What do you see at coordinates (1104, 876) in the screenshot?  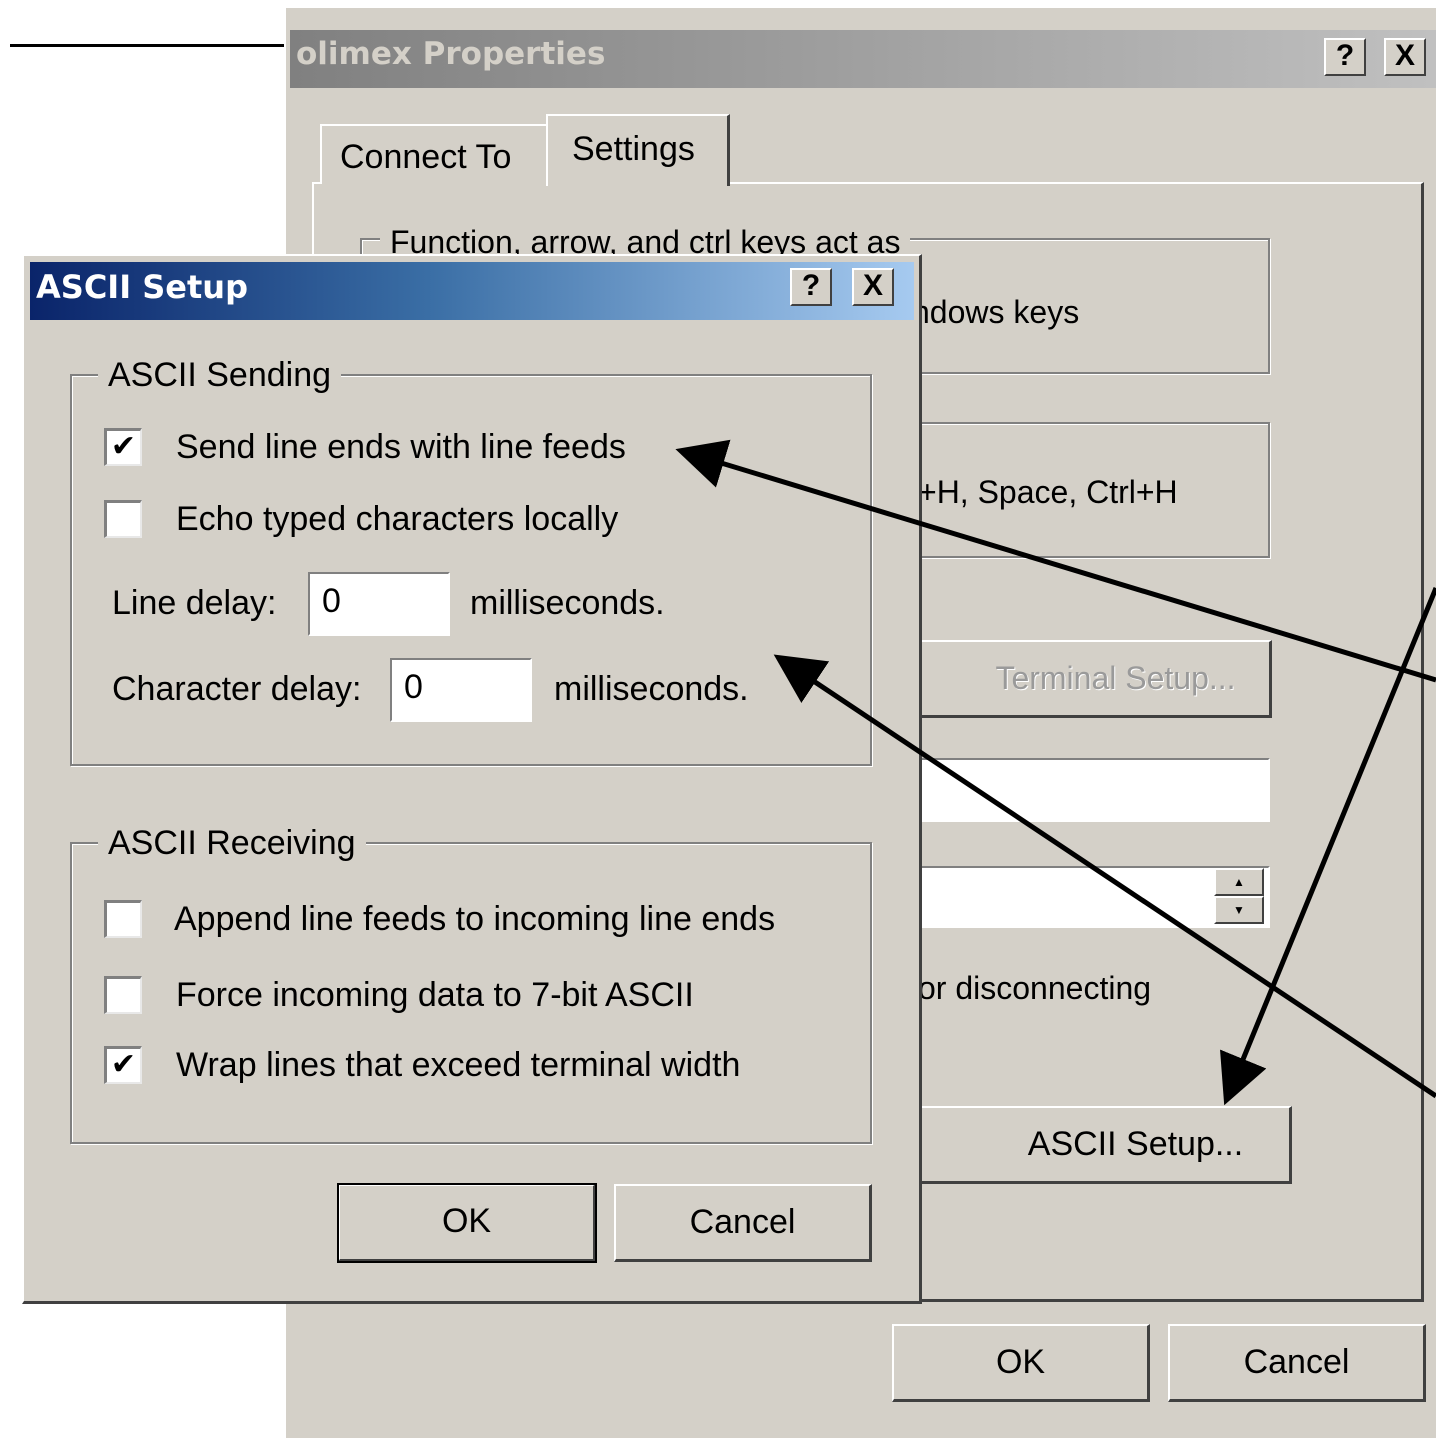 I see `arrow-to-line-delay` at bounding box center [1104, 876].